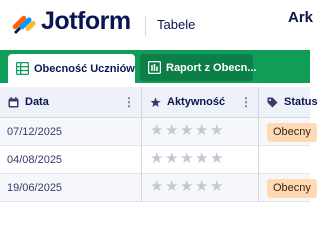 This screenshot has height=240, width=320. What do you see at coordinates (24, 24) in the screenshot?
I see `jotform-logo-icon` at bounding box center [24, 24].